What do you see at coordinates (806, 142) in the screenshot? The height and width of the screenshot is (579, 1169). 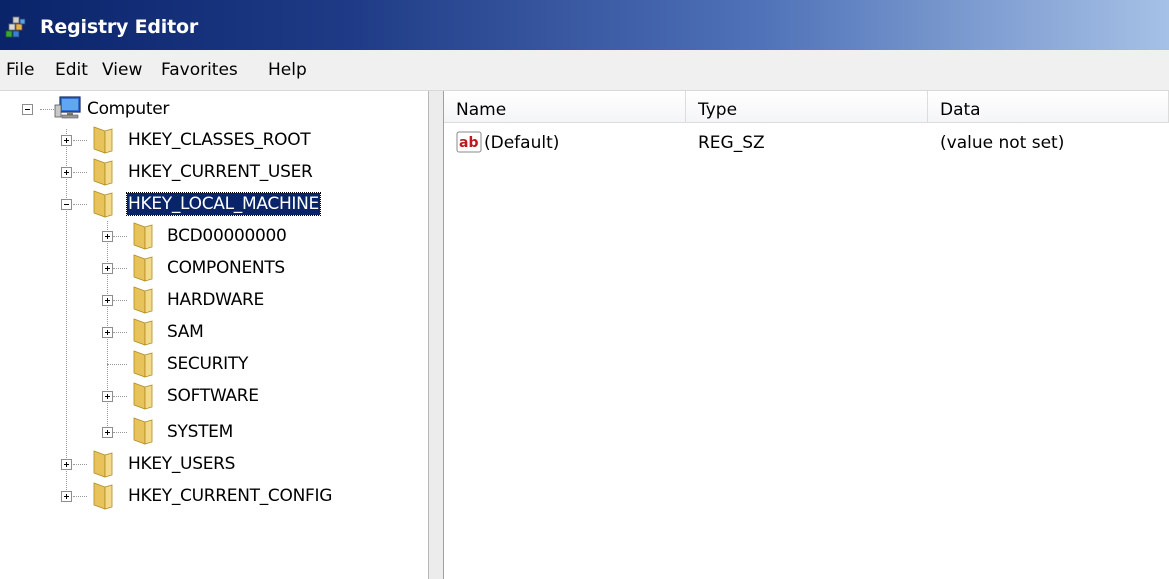 I see `table-row: ab (Default) REG_SZ (value not set)` at bounding box center [806, 142].